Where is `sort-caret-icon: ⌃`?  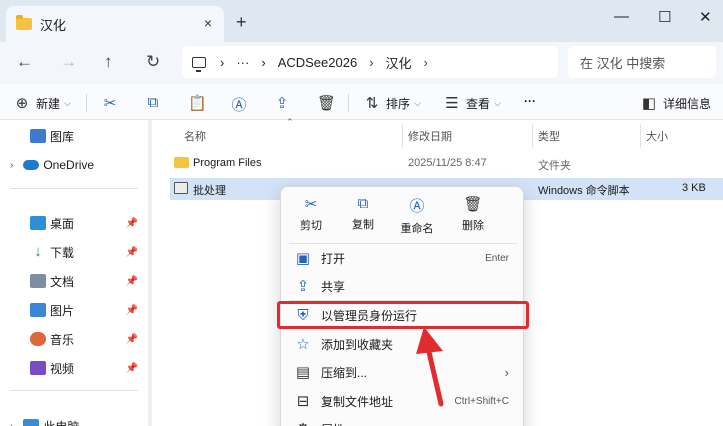 sort-caret-icon: ⌃ is located at coordinates (290, 122).